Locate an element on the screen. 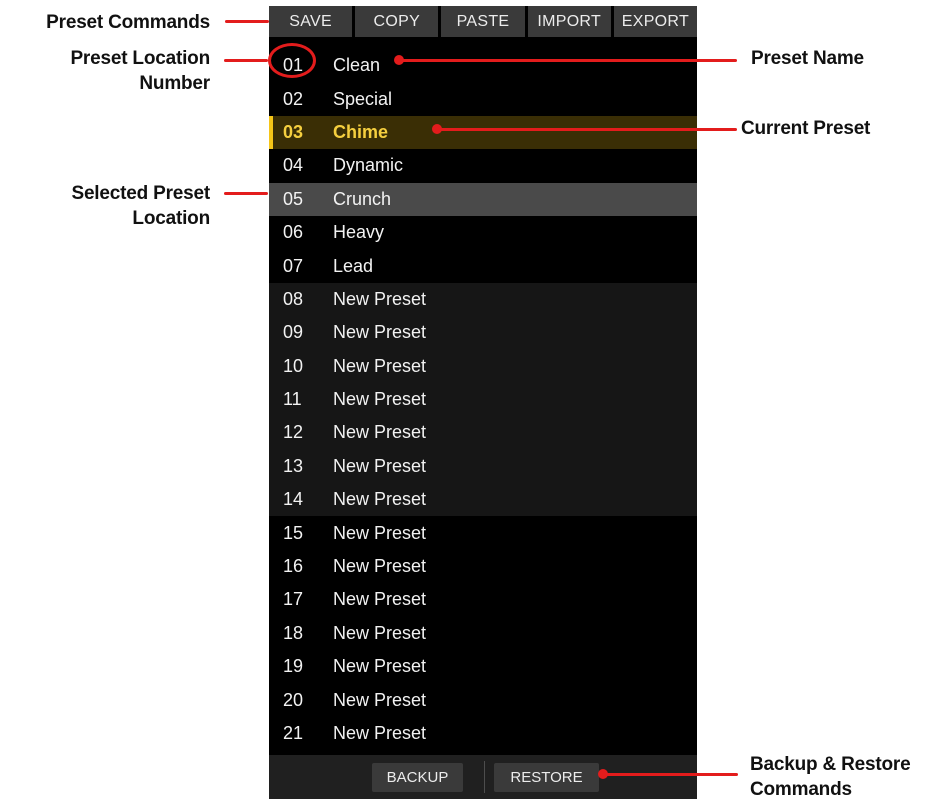 This screenshot has width=941, height=802. preset-location-number: 09 is located at coordinates (293, 332).